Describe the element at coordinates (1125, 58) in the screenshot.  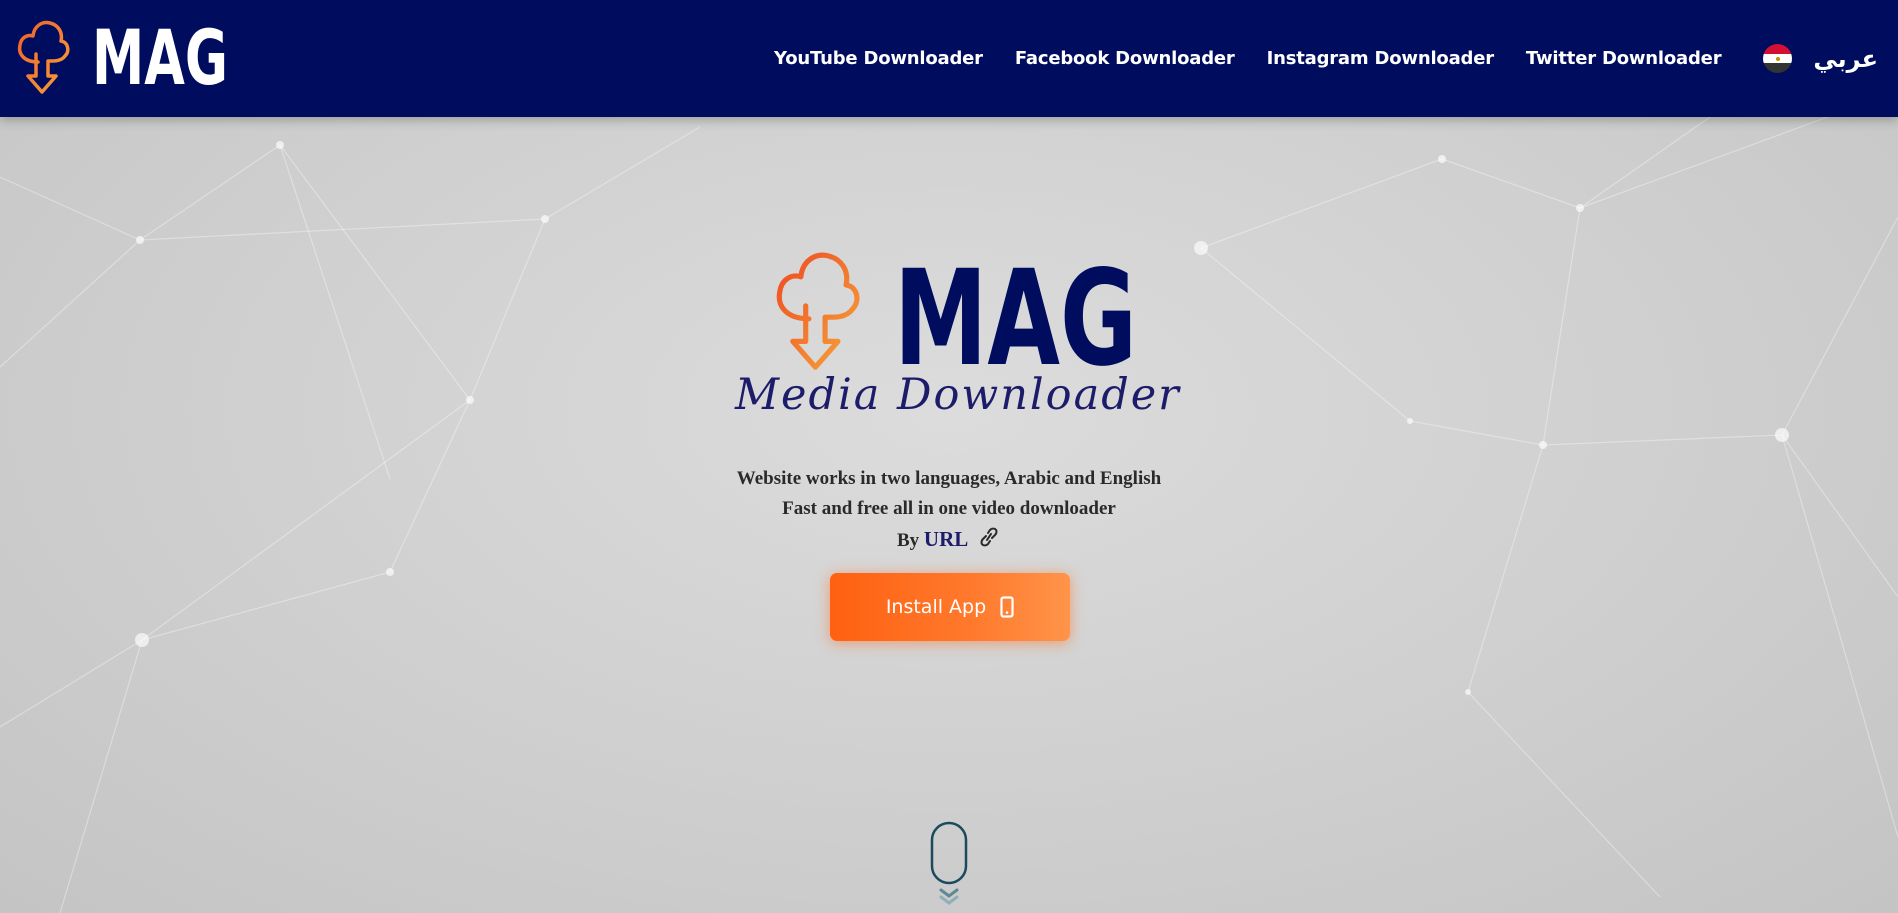
I see `nav-facebook-downloader: Facebook Downloader` at that location.